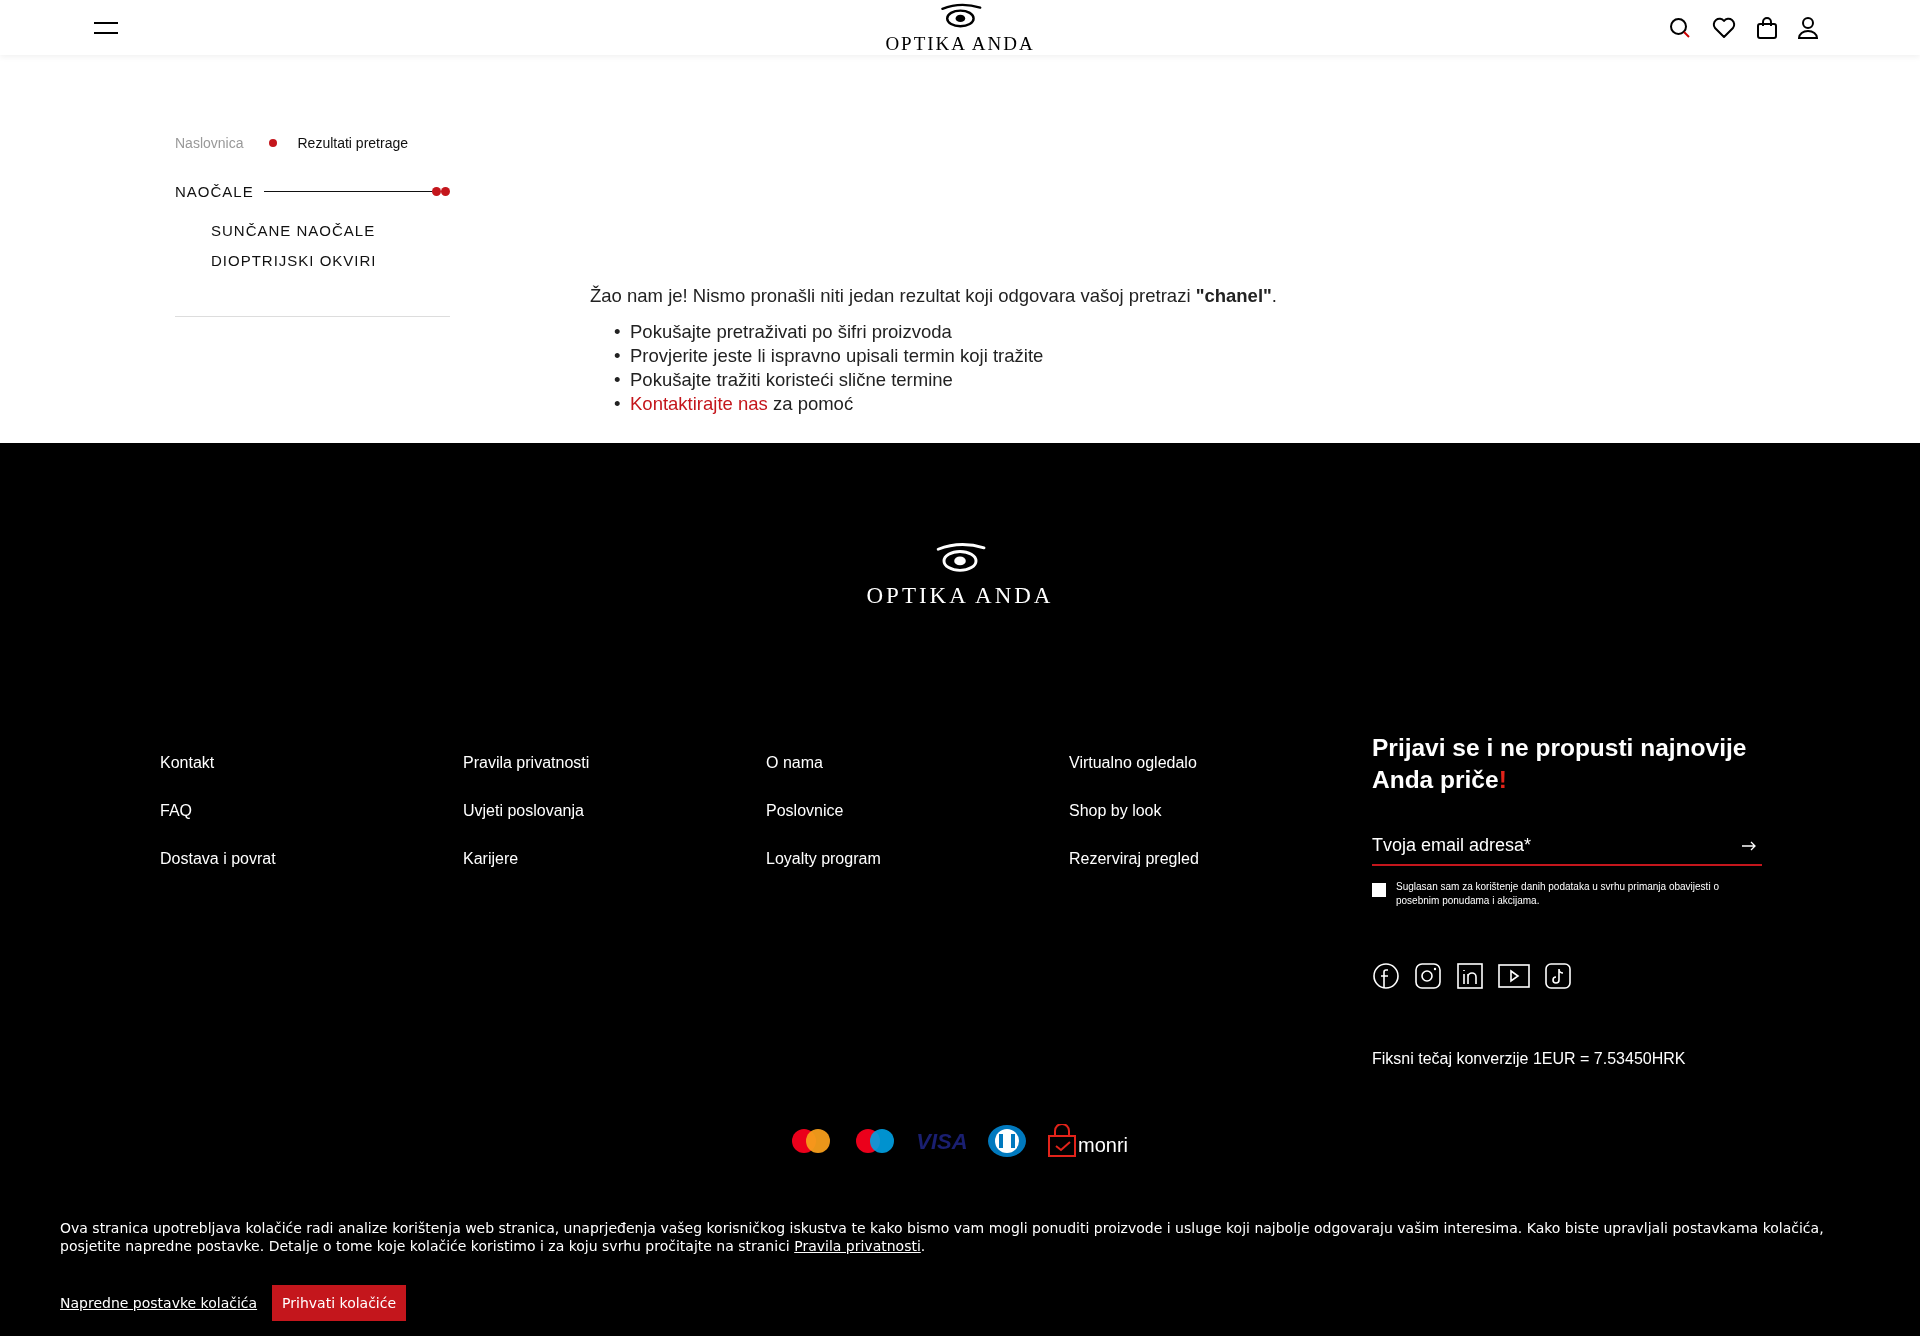  Describe the element at coordinates (1749, 846) in the screenshot. I see `arrow-right-icon` at that location.